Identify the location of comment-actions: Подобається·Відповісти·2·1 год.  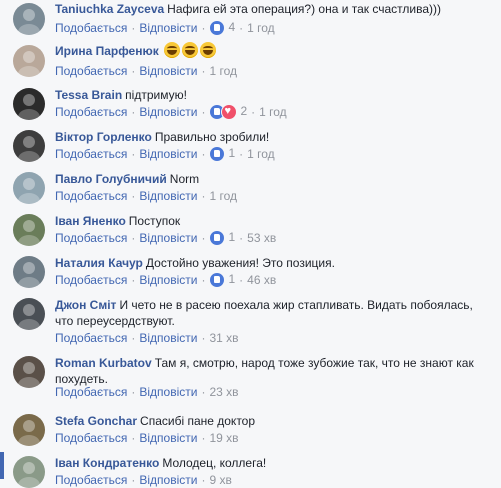
(171, 112).